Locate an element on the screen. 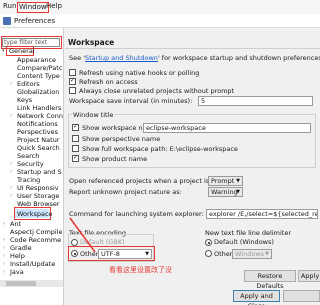 This screenshot has width=320, height=305. tree-item: UI Responsiv is located at coordinates (38, 188).